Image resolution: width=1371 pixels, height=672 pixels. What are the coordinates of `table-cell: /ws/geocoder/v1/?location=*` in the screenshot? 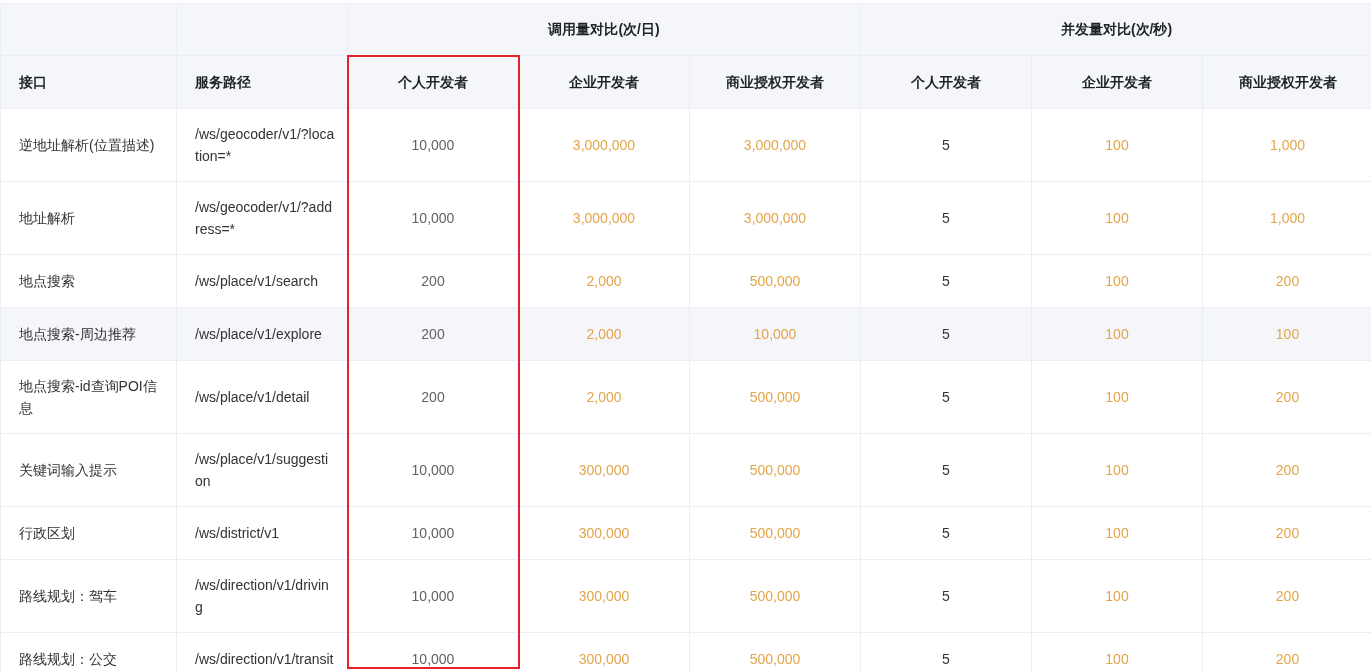 It's located at (265, 145).